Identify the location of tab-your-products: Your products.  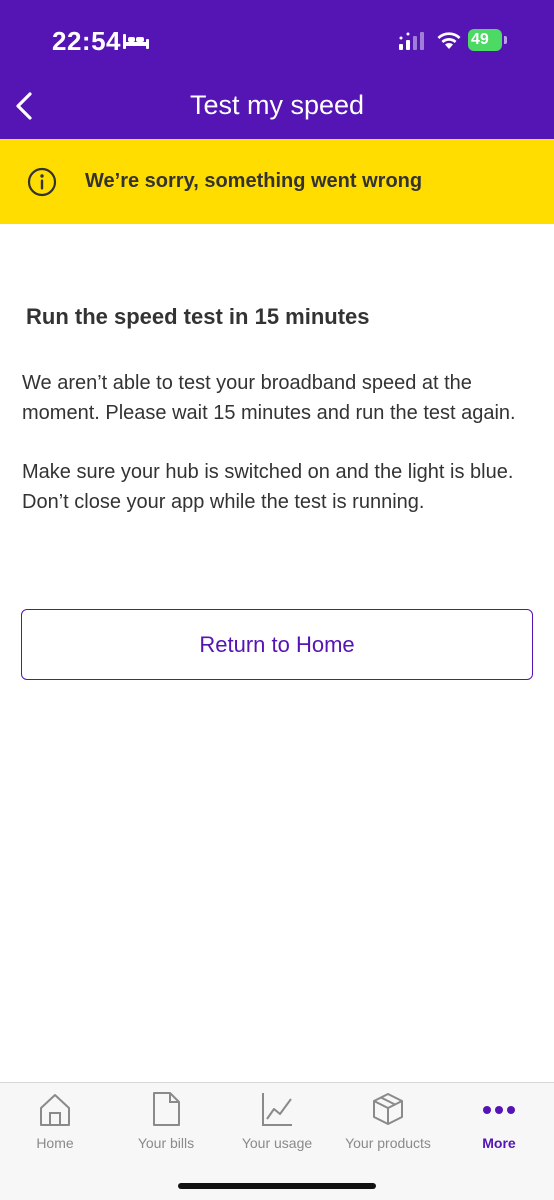
(388, 1123).